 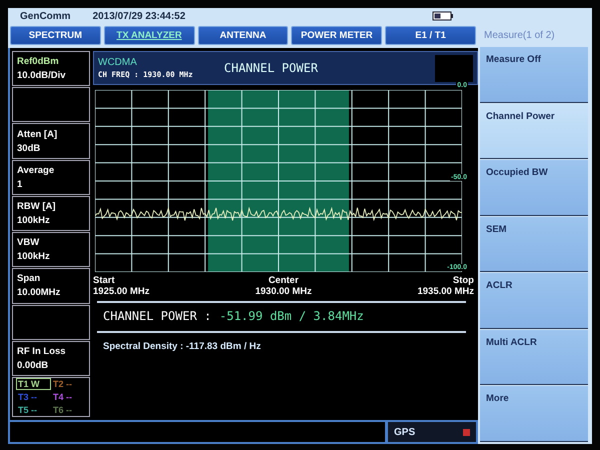 What do you see at coordinates (336, 35) in the screenshot?
I see `mode-tab: POWER METER` at bounding box center [336, 35].